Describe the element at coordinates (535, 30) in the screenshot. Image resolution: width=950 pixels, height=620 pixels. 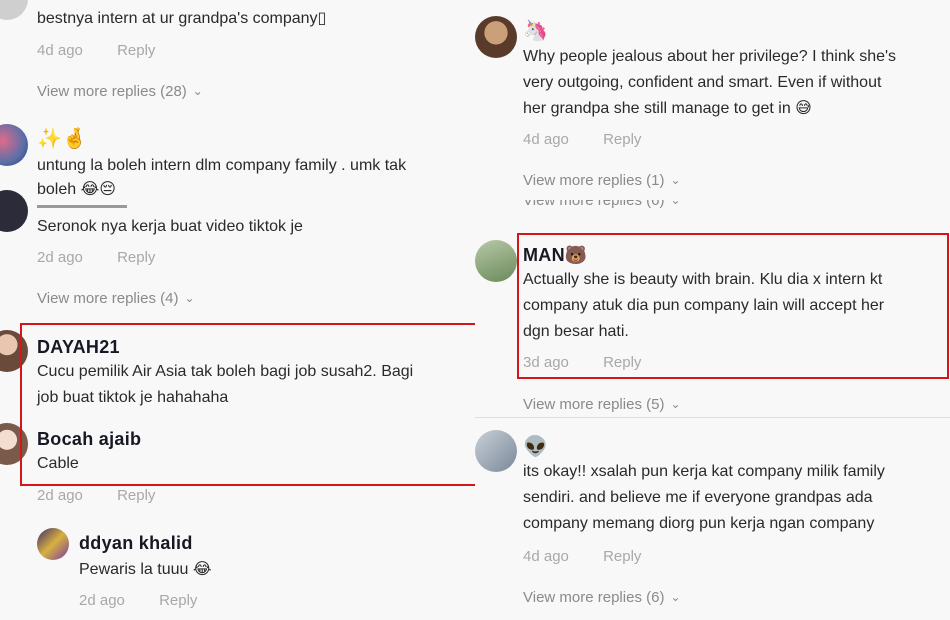
I see `comment-username: 🦄` at that location.